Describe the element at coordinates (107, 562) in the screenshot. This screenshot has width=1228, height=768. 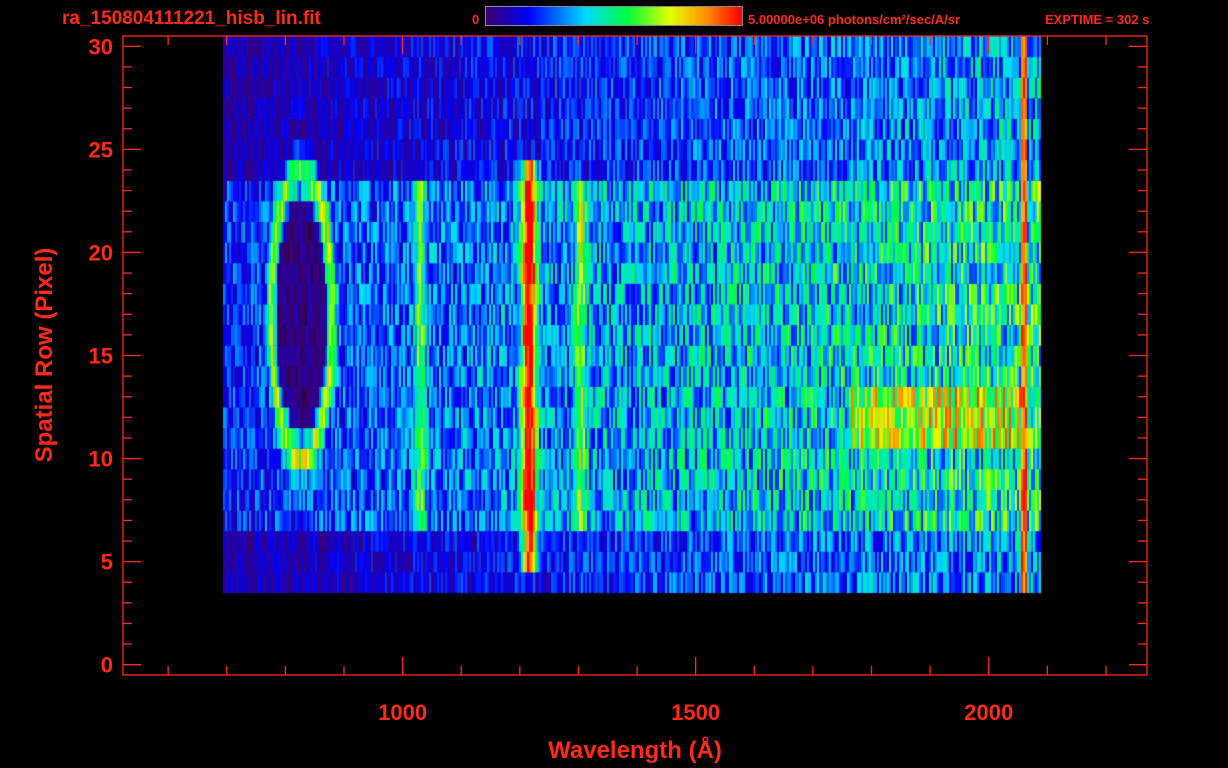
I see `y-tick-label: 5` at that location.